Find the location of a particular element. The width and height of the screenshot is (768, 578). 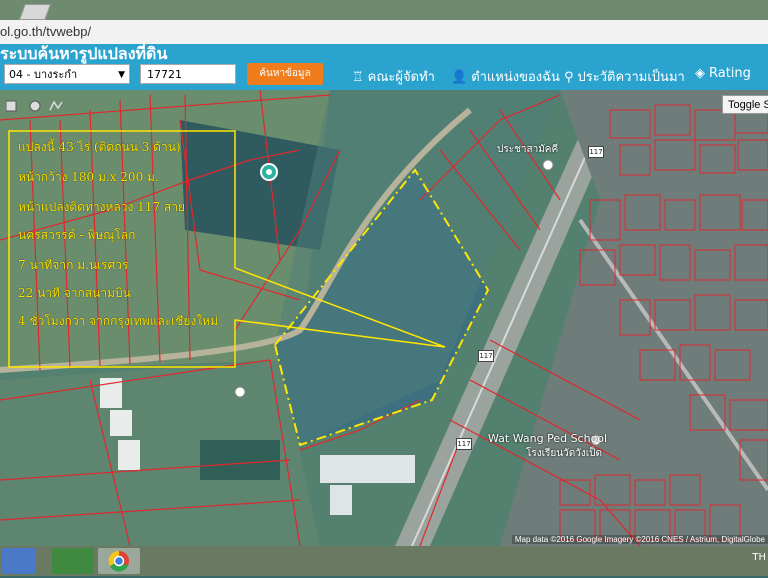

district-select: 04 - บางระกำ ▼ is located at coordinates (67, 74).